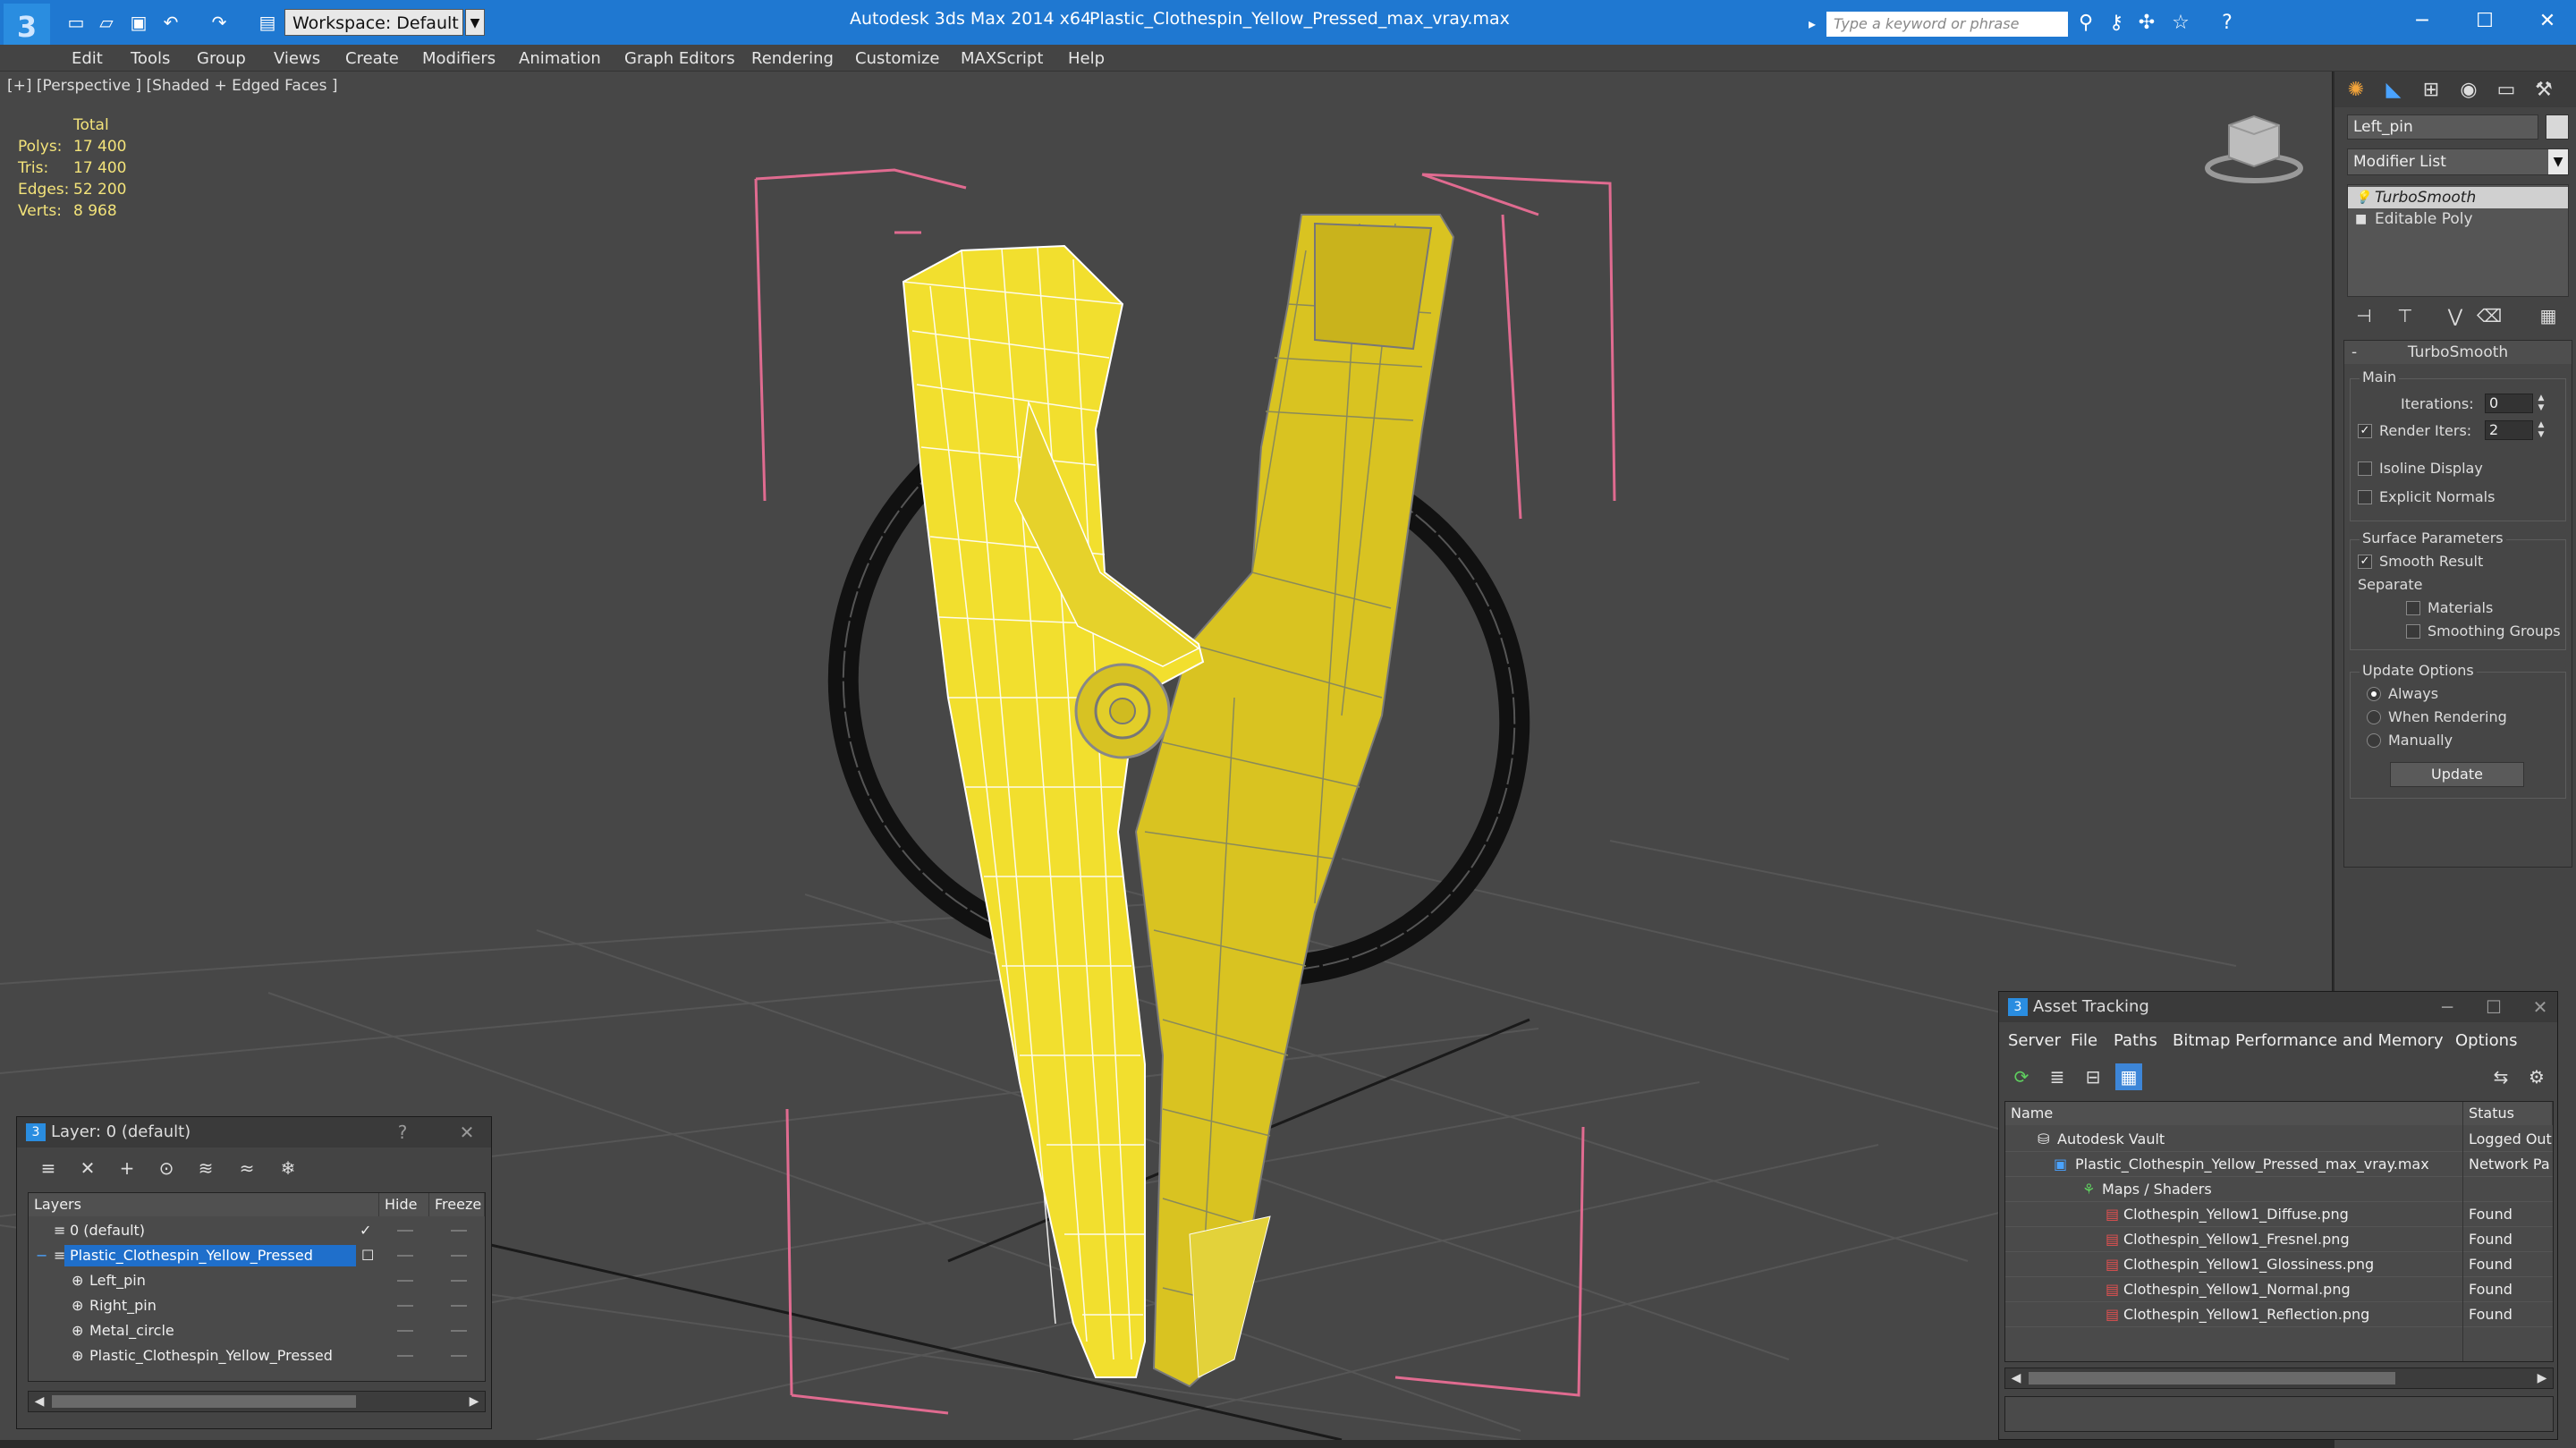 This screenshot has width=2576, height=1448. Describe the element at coordinates (459, 58) in the screenshot. I see `menu-modifiers: Modifiers` at that location.